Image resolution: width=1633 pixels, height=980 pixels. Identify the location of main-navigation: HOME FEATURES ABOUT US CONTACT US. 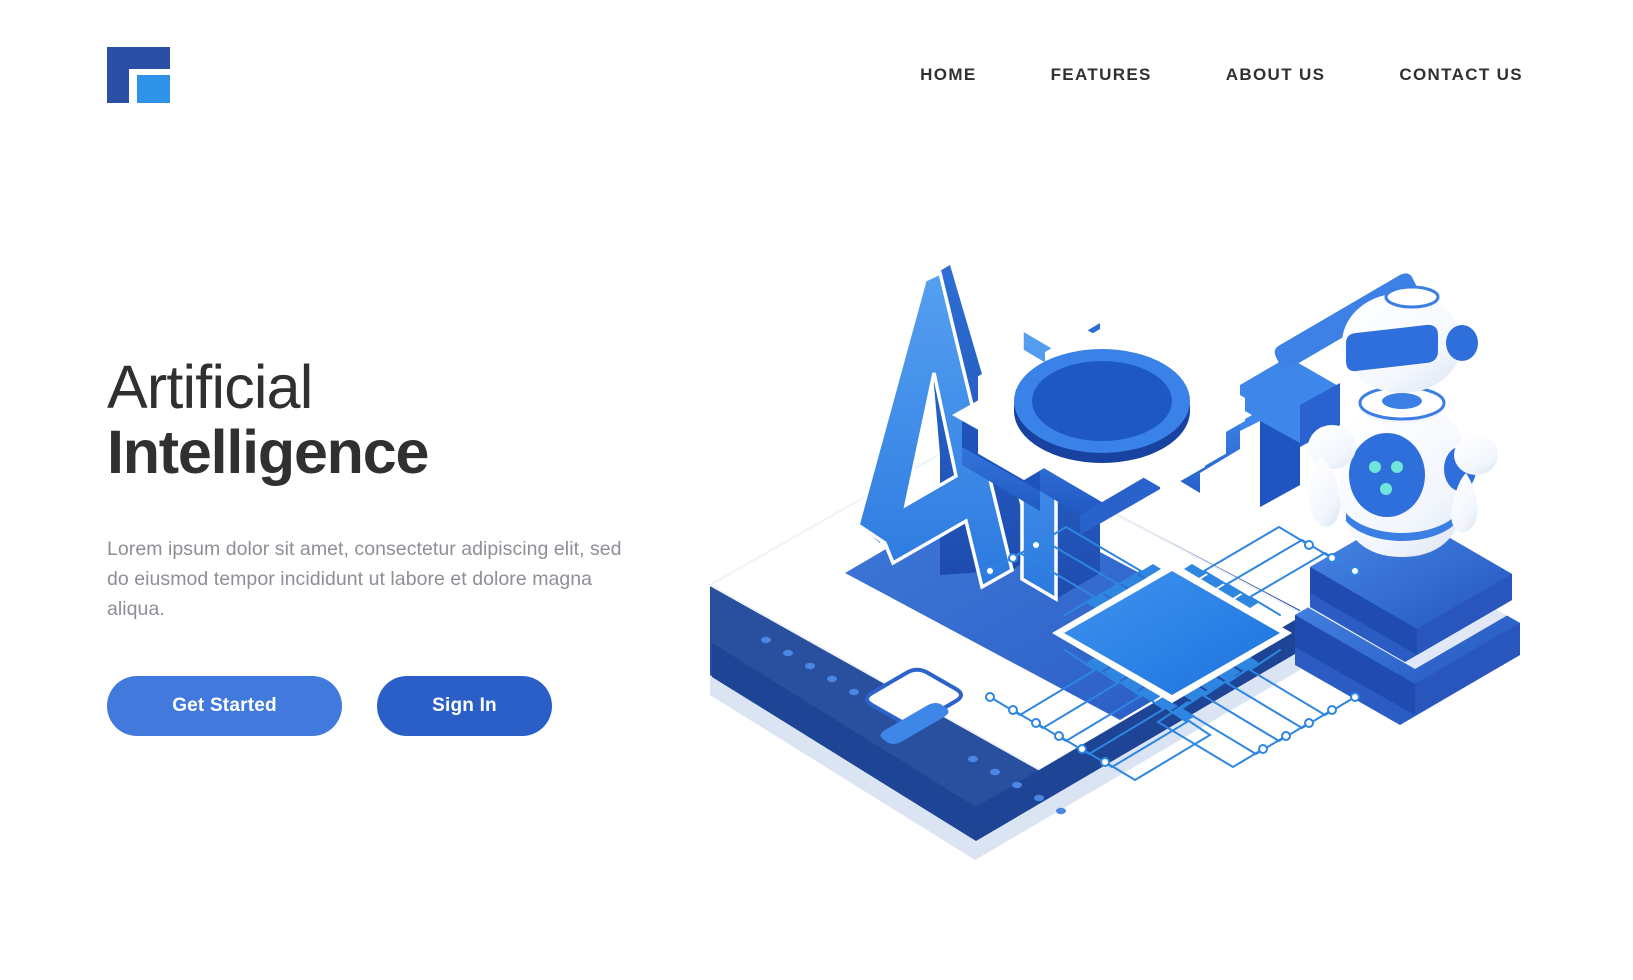
(1221, 75).